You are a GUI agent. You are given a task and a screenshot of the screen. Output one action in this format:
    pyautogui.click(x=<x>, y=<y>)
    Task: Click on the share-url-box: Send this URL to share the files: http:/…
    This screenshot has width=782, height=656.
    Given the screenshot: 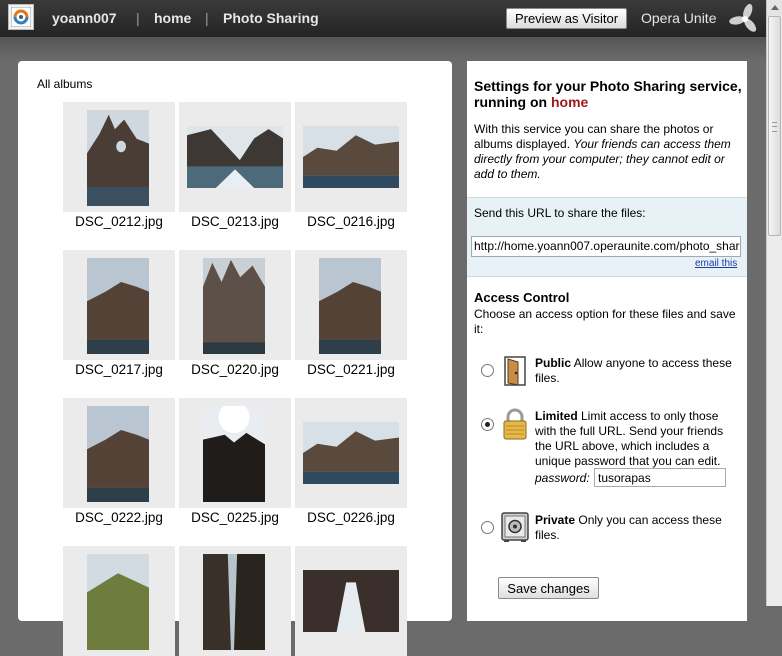 What is the action you would take?
    pyautogui.click(x=607, y=237)
    